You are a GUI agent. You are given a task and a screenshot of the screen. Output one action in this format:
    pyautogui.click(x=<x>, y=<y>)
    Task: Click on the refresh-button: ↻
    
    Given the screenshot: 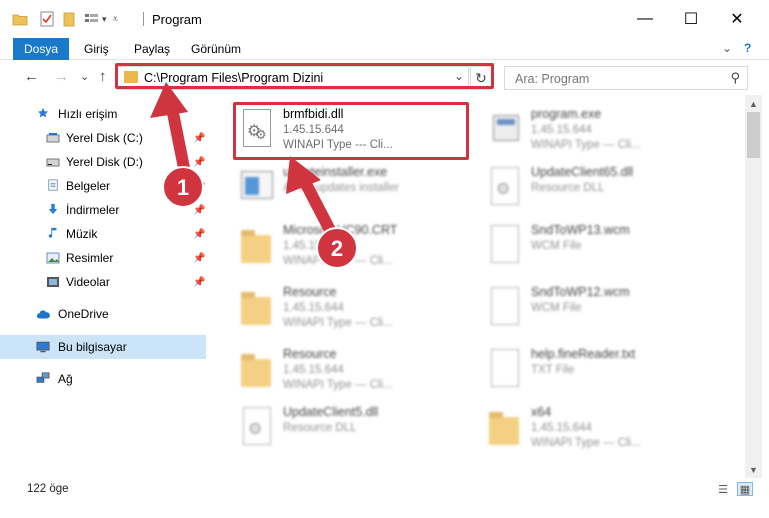 What is the action you would take?
    pyautogui.click(x=481, y=78)
    